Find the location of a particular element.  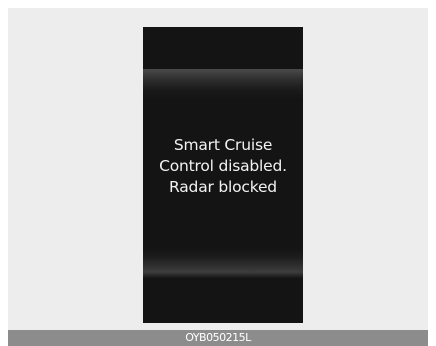

message-line-2: Control disabled. is located at coordinates (223, 166).